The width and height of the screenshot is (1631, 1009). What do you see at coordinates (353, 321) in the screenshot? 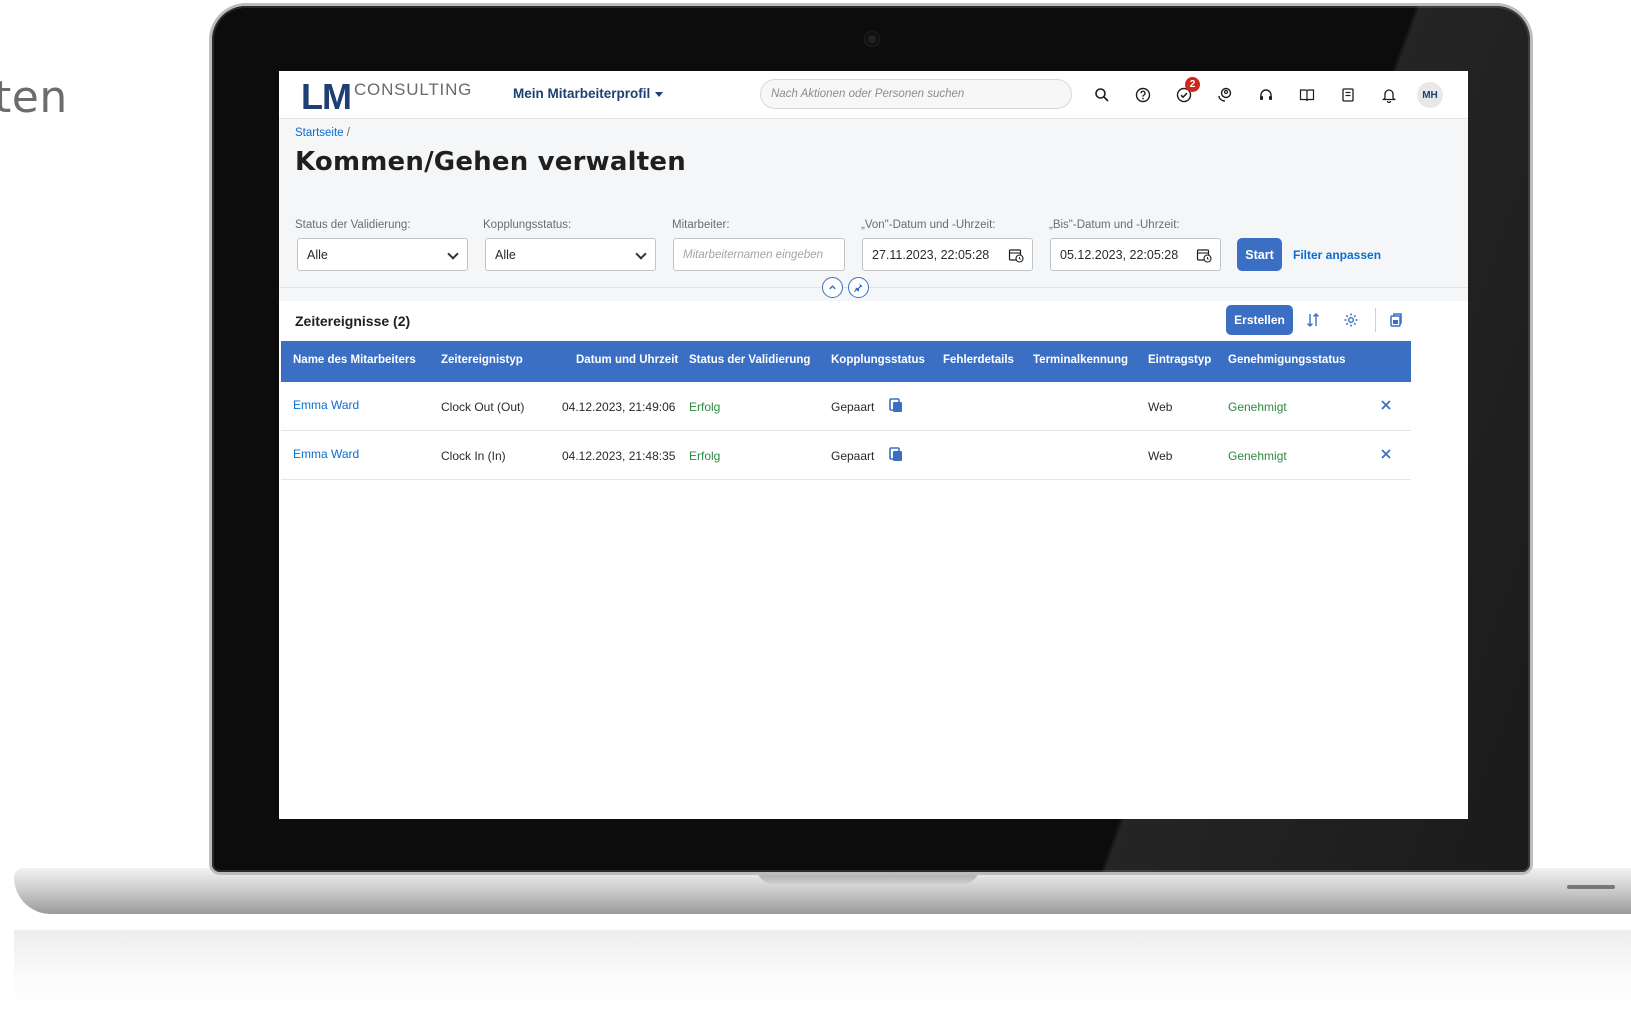
I see `table-title: Zeitereignisse (2)` at bounding box center [353, 321].